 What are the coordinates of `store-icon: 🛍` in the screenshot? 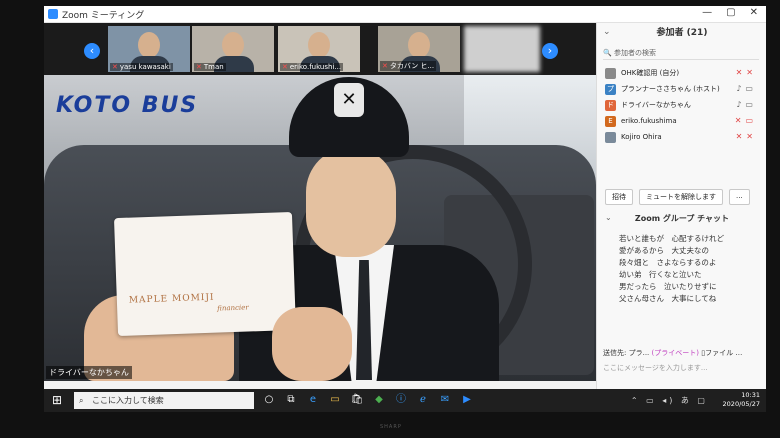 It's located at (357, 400).